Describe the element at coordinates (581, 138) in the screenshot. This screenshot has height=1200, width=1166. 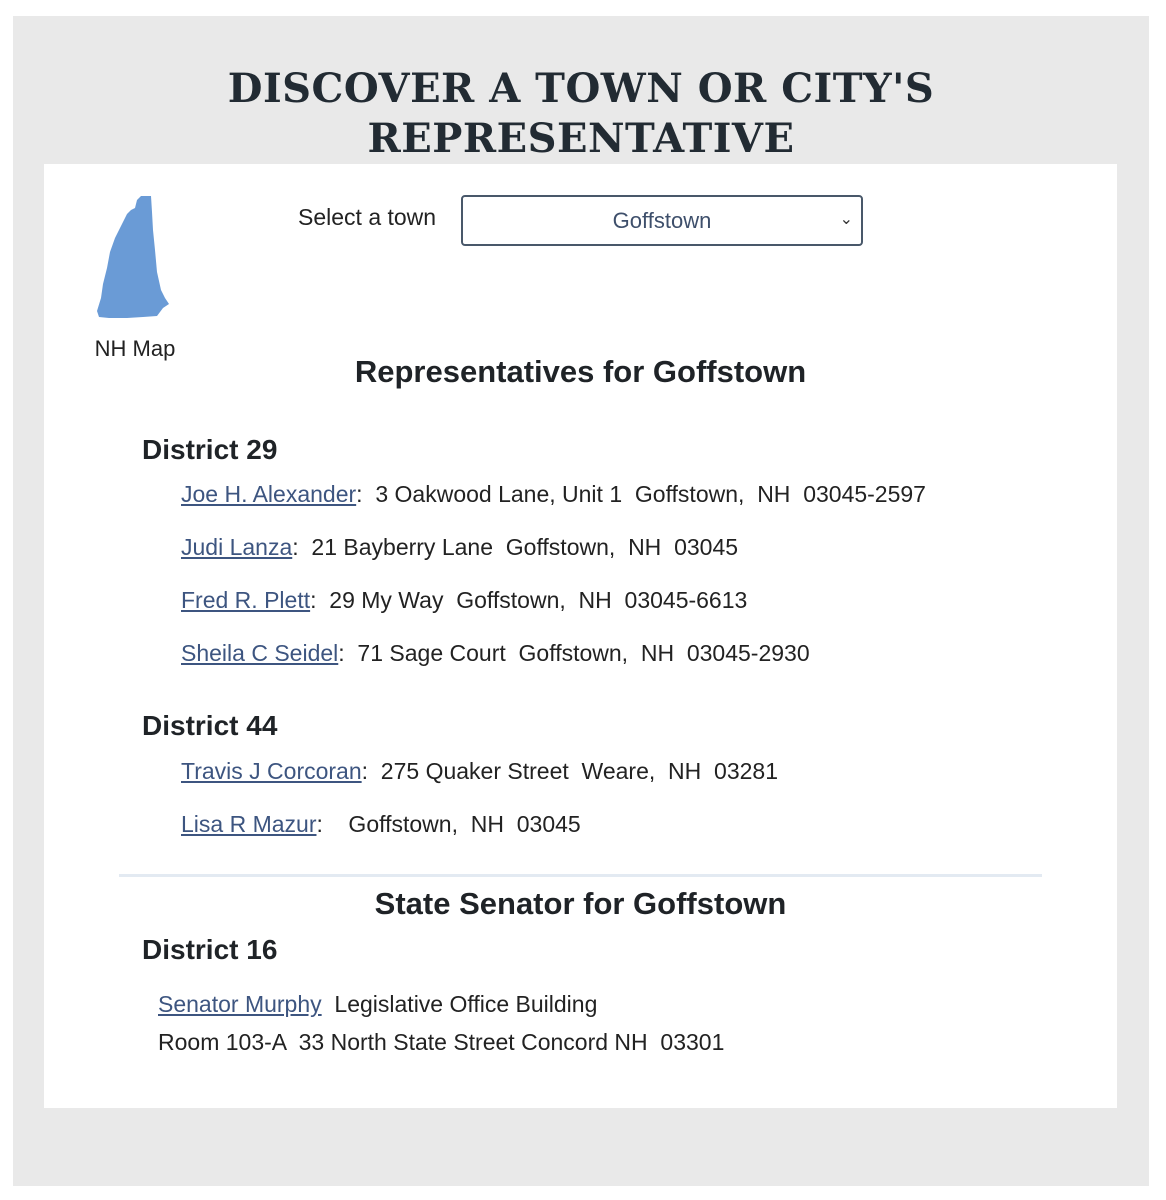
I see `page-title-line-2: REPRESENTATIVE` at that location.